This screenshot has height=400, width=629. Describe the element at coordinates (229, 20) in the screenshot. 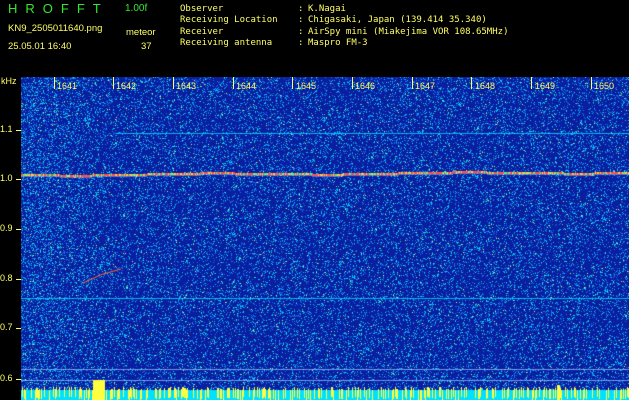

I see `info-label-location: Receiving Location` at that location.